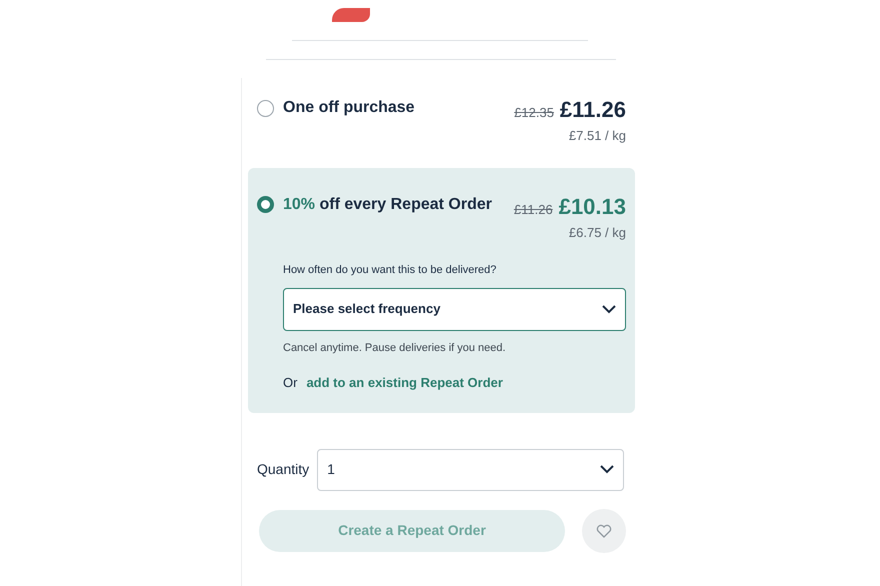 This screenshot has height=586, width=880. I want to click on badge-shape, so click(351, 15).